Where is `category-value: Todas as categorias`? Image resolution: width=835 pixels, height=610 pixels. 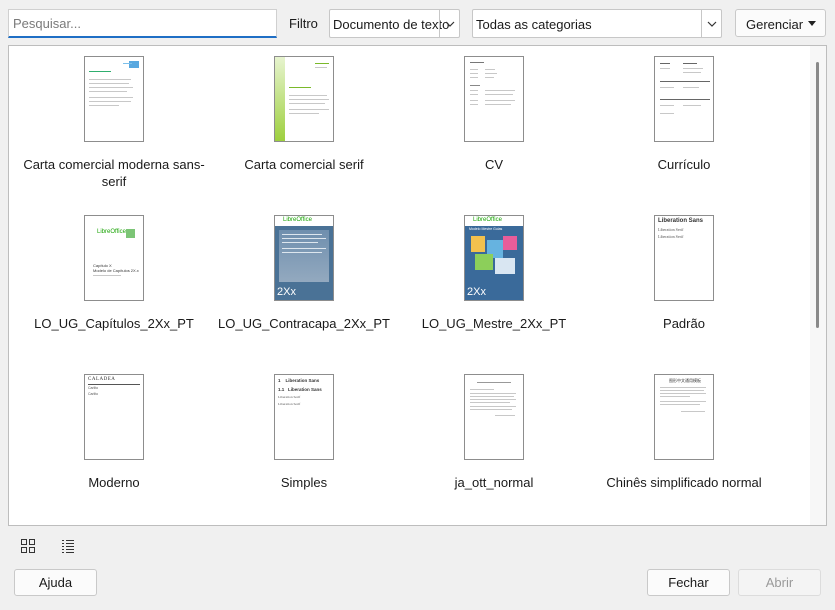
category-value: Todas as categorias is located at coordinates (534, 24).